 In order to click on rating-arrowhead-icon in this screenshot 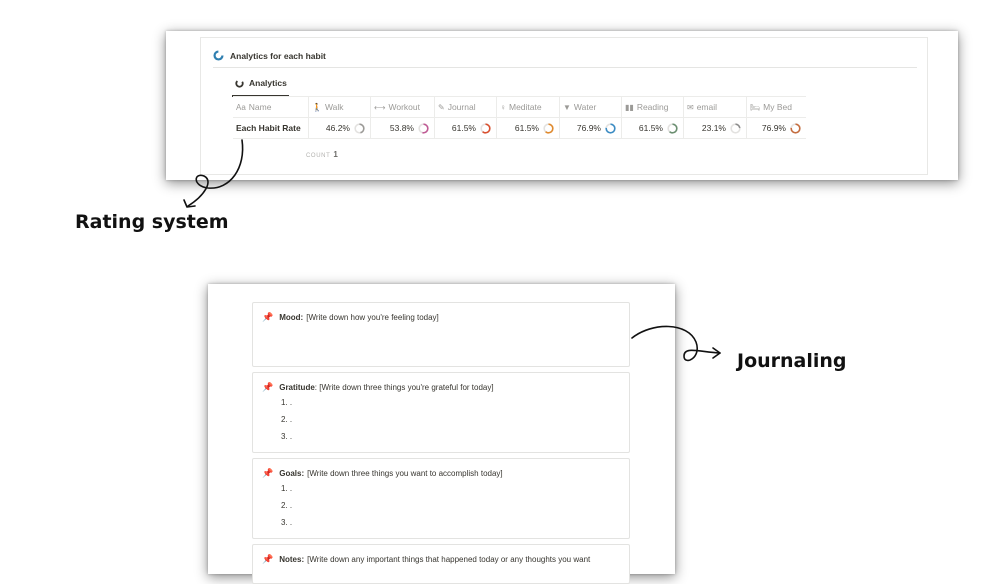, I will do `click(189, 203)`.